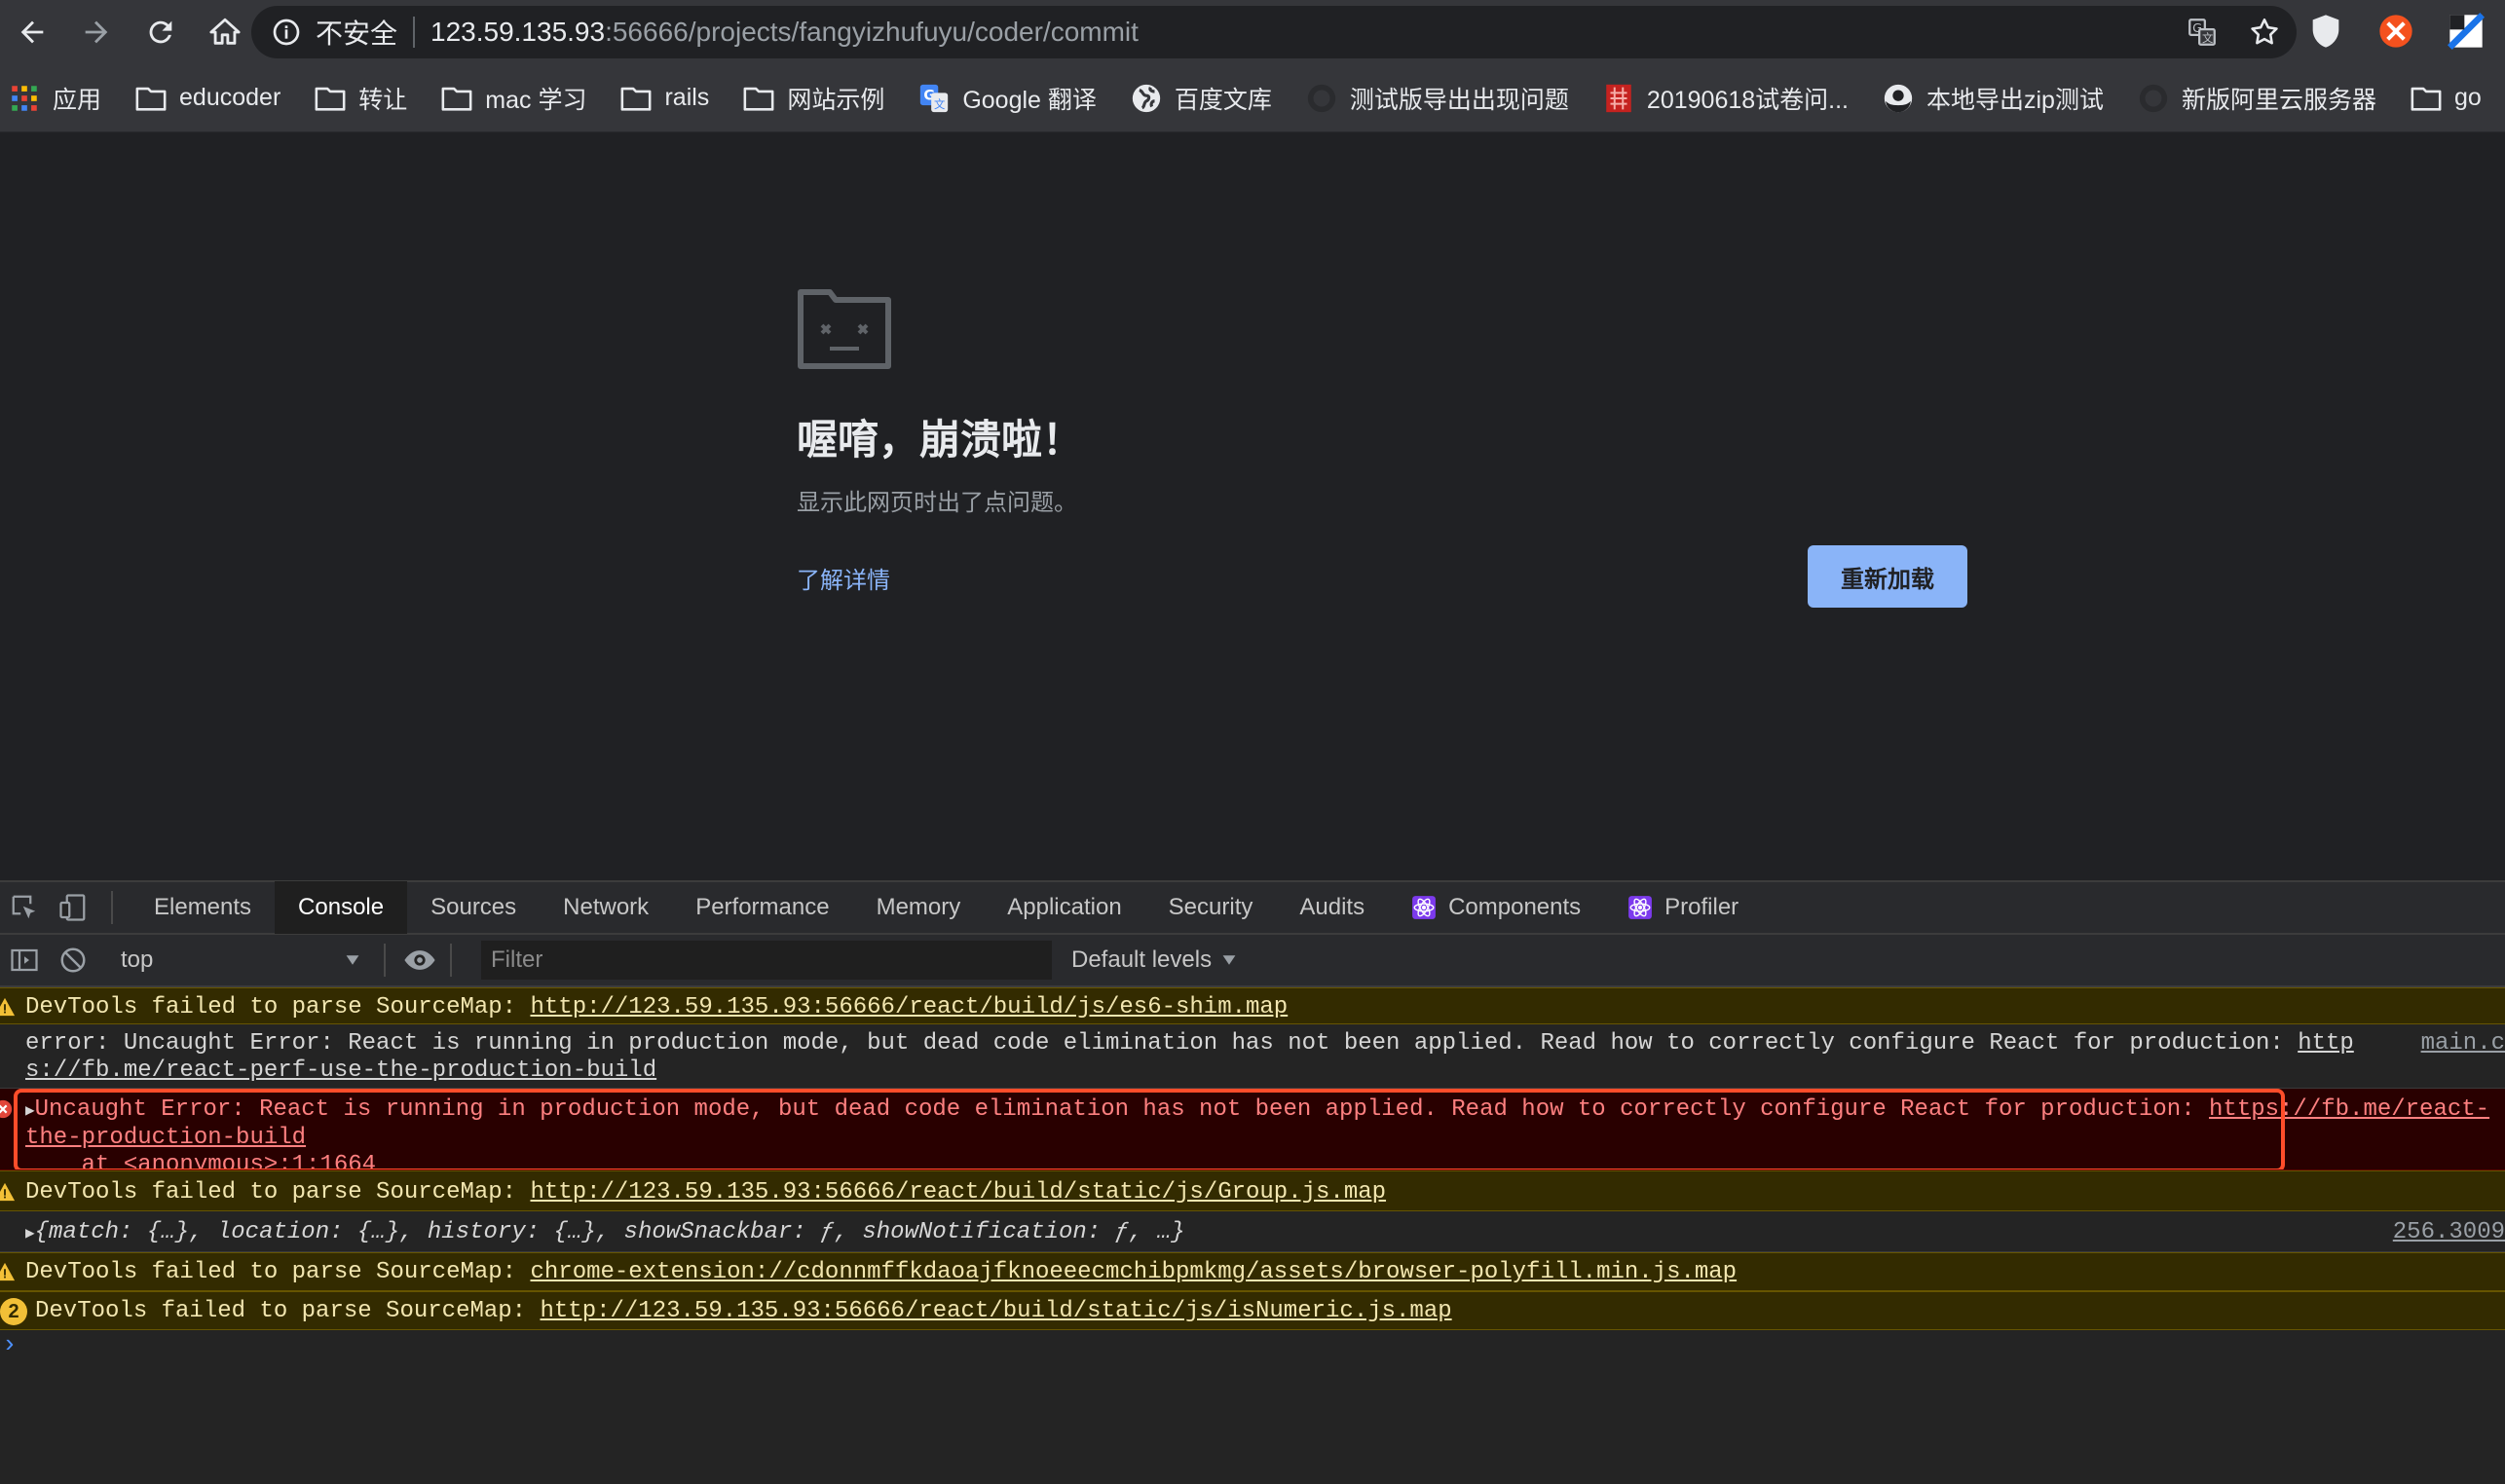 The width and height of the screenshot is (2505, 1484). I want to click on home-button, so click(225, 32).